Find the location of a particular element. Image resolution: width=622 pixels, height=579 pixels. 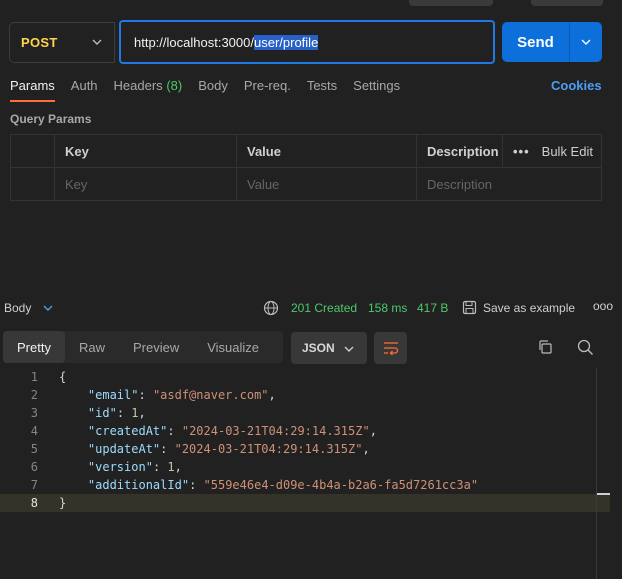

line-number: 7 is located at coordinates (34, 485).